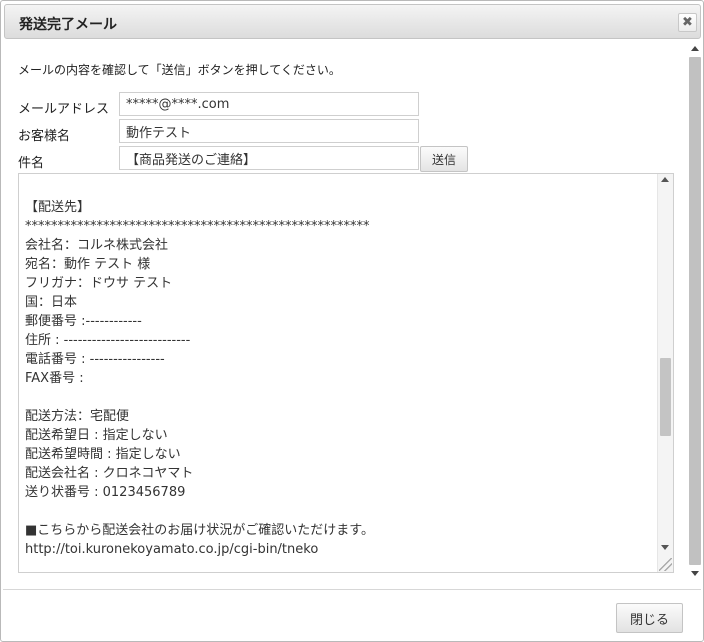 Image resolution: width=704 pixels, height=642 pixels. I want to click on textarea-scroll-thumb, so click(665, 397).